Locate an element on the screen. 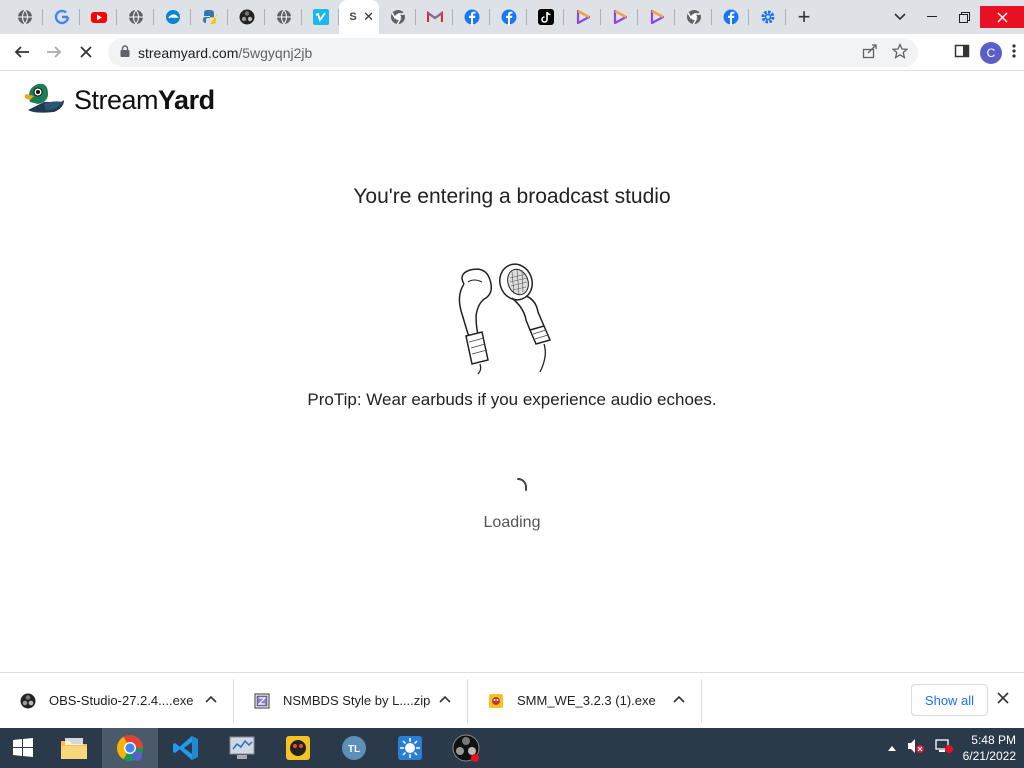  page-title: You're entering a broadcast studio is located at coordinates (512, 196).